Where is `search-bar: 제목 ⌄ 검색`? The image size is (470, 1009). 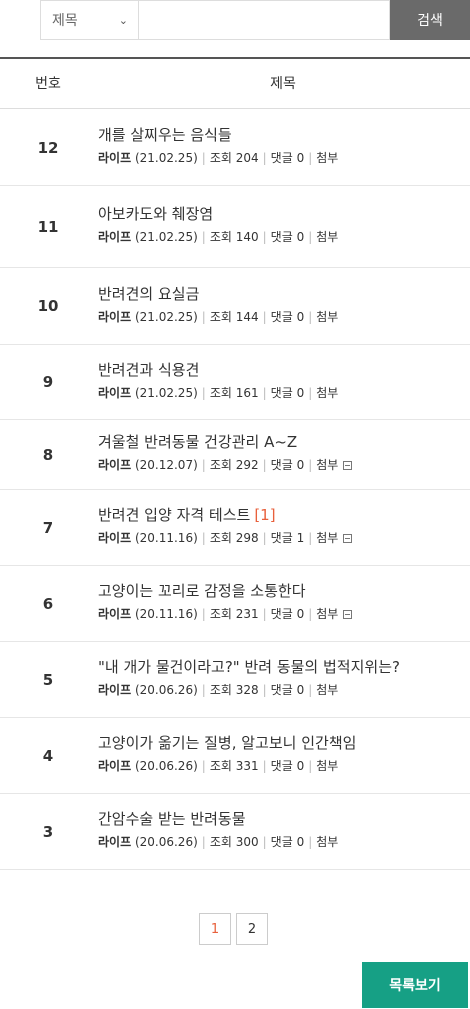 search-bar: 제목 ⌄ 검색 is located at coordinates (255, 20).